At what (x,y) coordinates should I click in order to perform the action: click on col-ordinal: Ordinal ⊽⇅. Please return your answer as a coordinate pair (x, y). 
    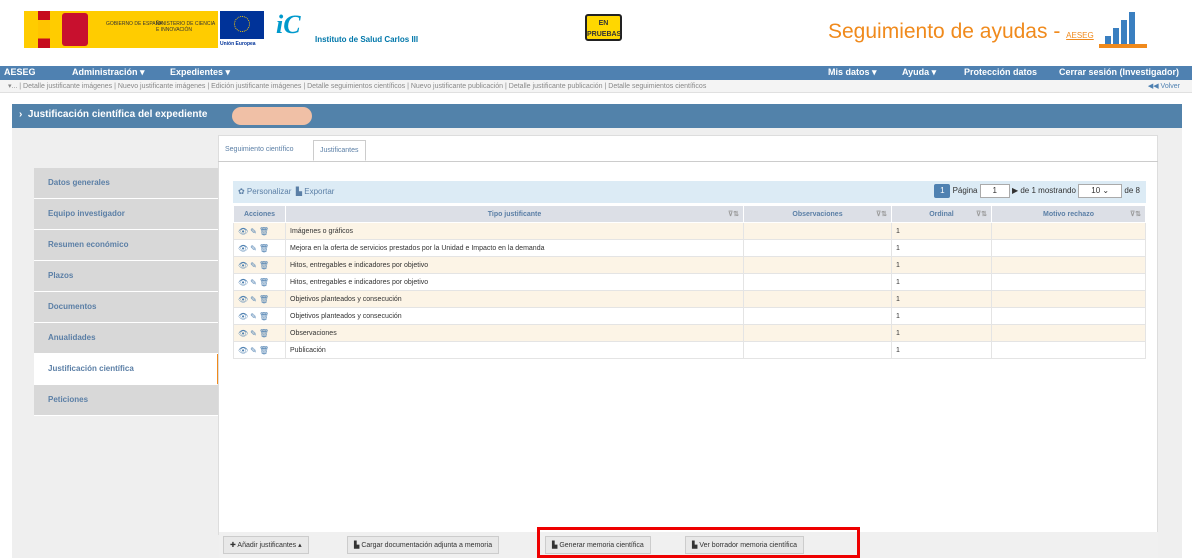
    Looking at the image, I should click on (941, 214).